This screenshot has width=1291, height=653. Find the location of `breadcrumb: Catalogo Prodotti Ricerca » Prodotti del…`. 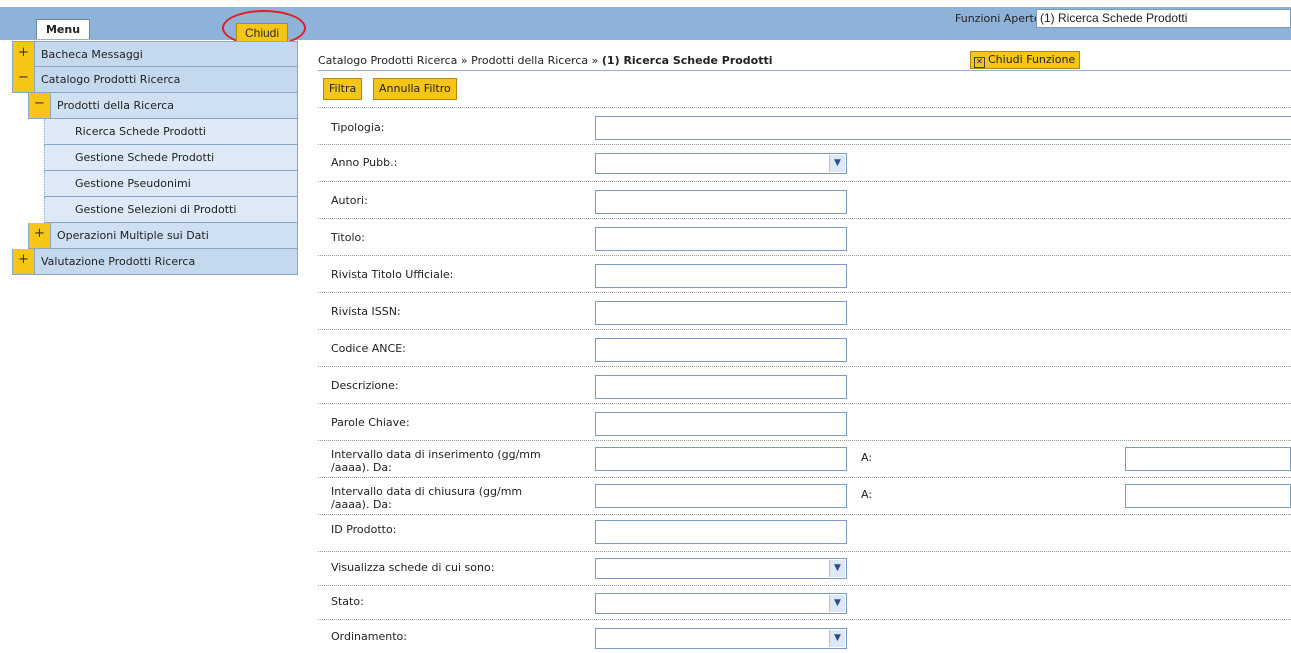

breadcrumb: Catalogo Prodotti Ricerca » Prodotti del… is located at coordinates (545, 60).